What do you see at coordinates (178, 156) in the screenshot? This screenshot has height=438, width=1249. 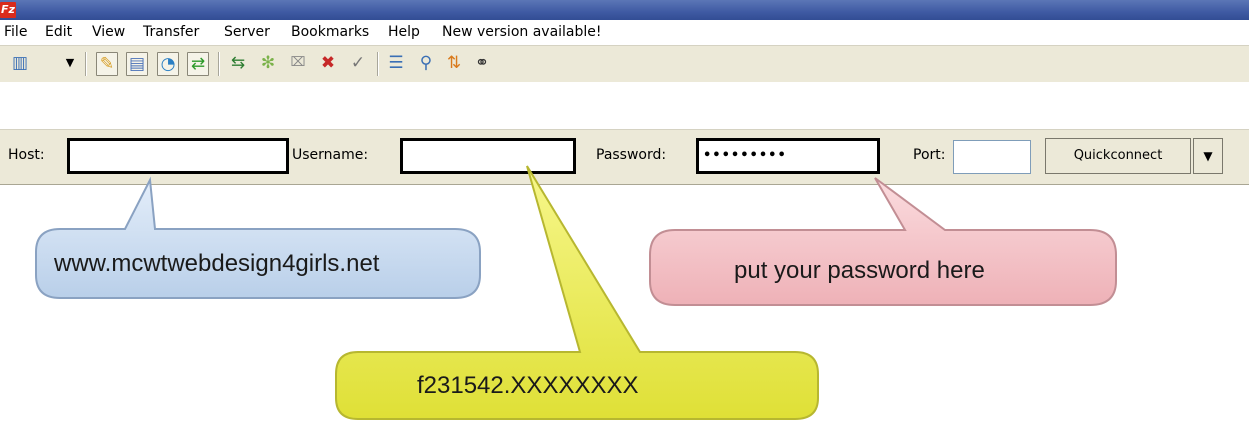 I see `host-input` at bounding box center [178, 156].